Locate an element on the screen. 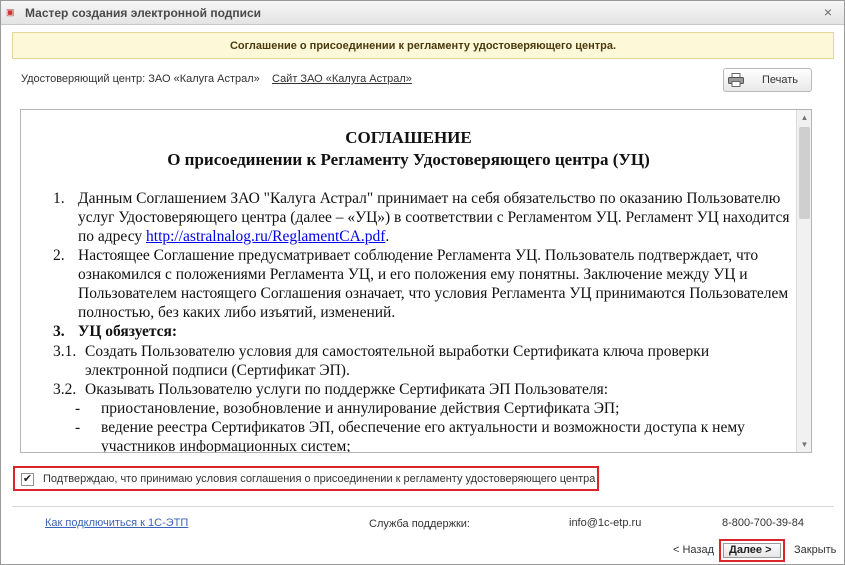  back-button: < Назад is located at coordinates (693, 550).